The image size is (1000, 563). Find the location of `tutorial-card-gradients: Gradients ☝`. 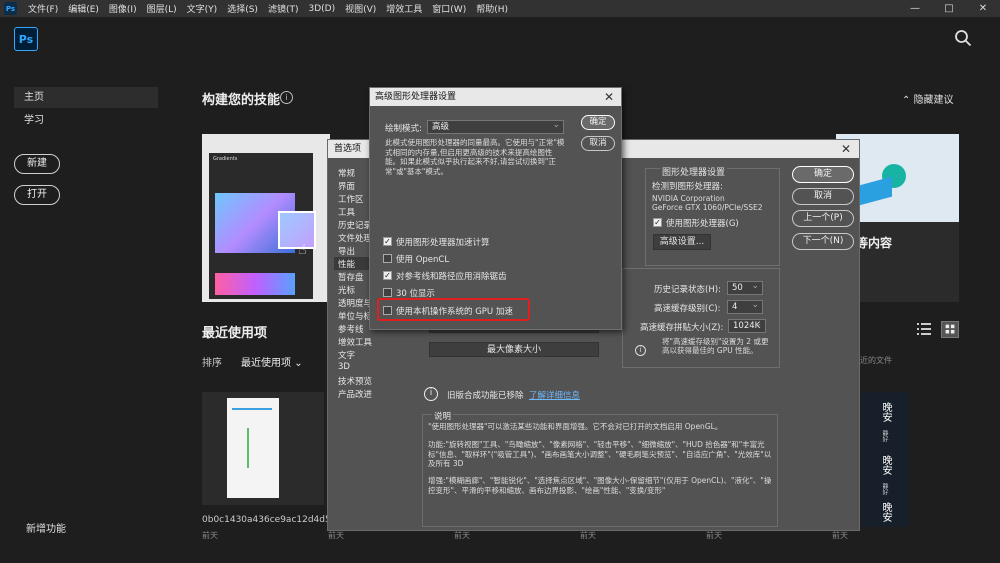

tutorial-card-gradients: Gradients ☝ is located at coordinates (266, 218).